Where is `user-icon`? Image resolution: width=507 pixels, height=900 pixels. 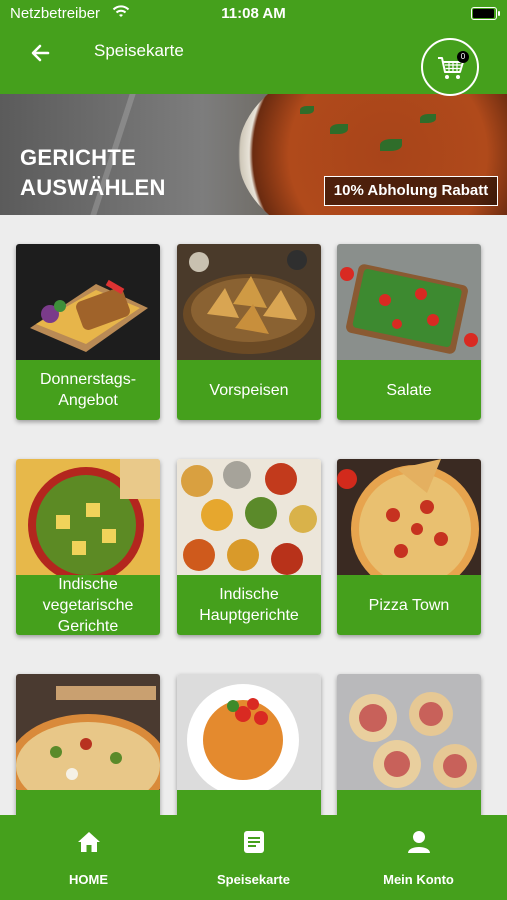
user-icon is located at coordinates (419, 842).